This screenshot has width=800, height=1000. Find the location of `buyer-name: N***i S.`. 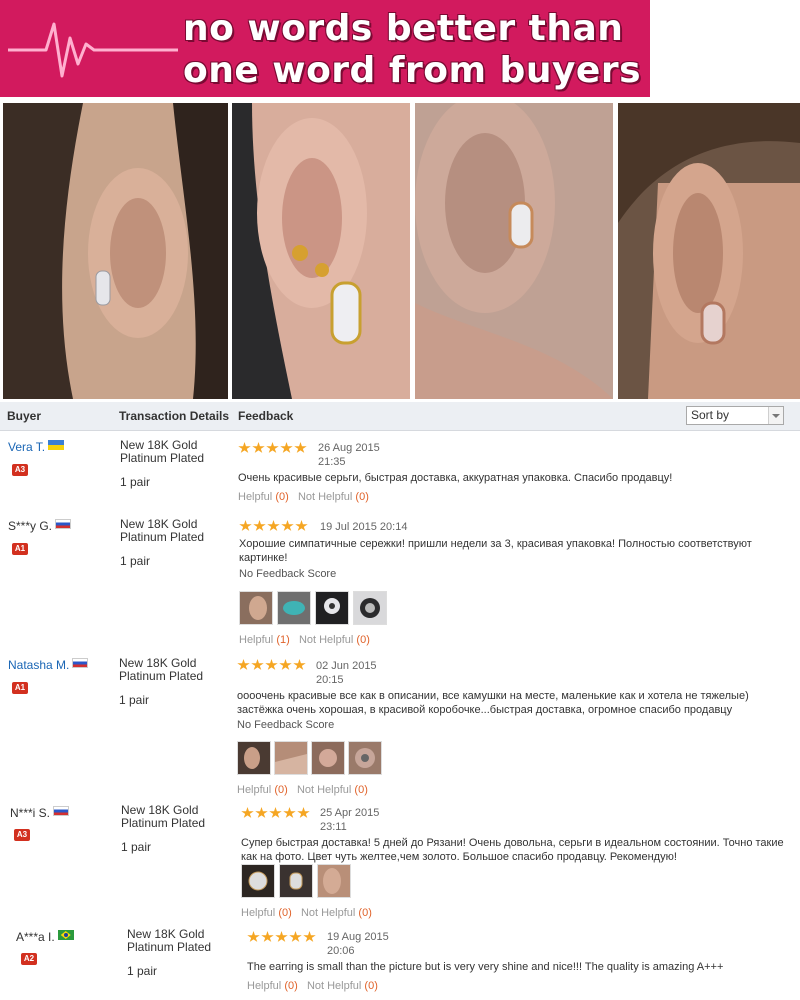

buyer-name: N***i S. is located at coordinates (40, 813).